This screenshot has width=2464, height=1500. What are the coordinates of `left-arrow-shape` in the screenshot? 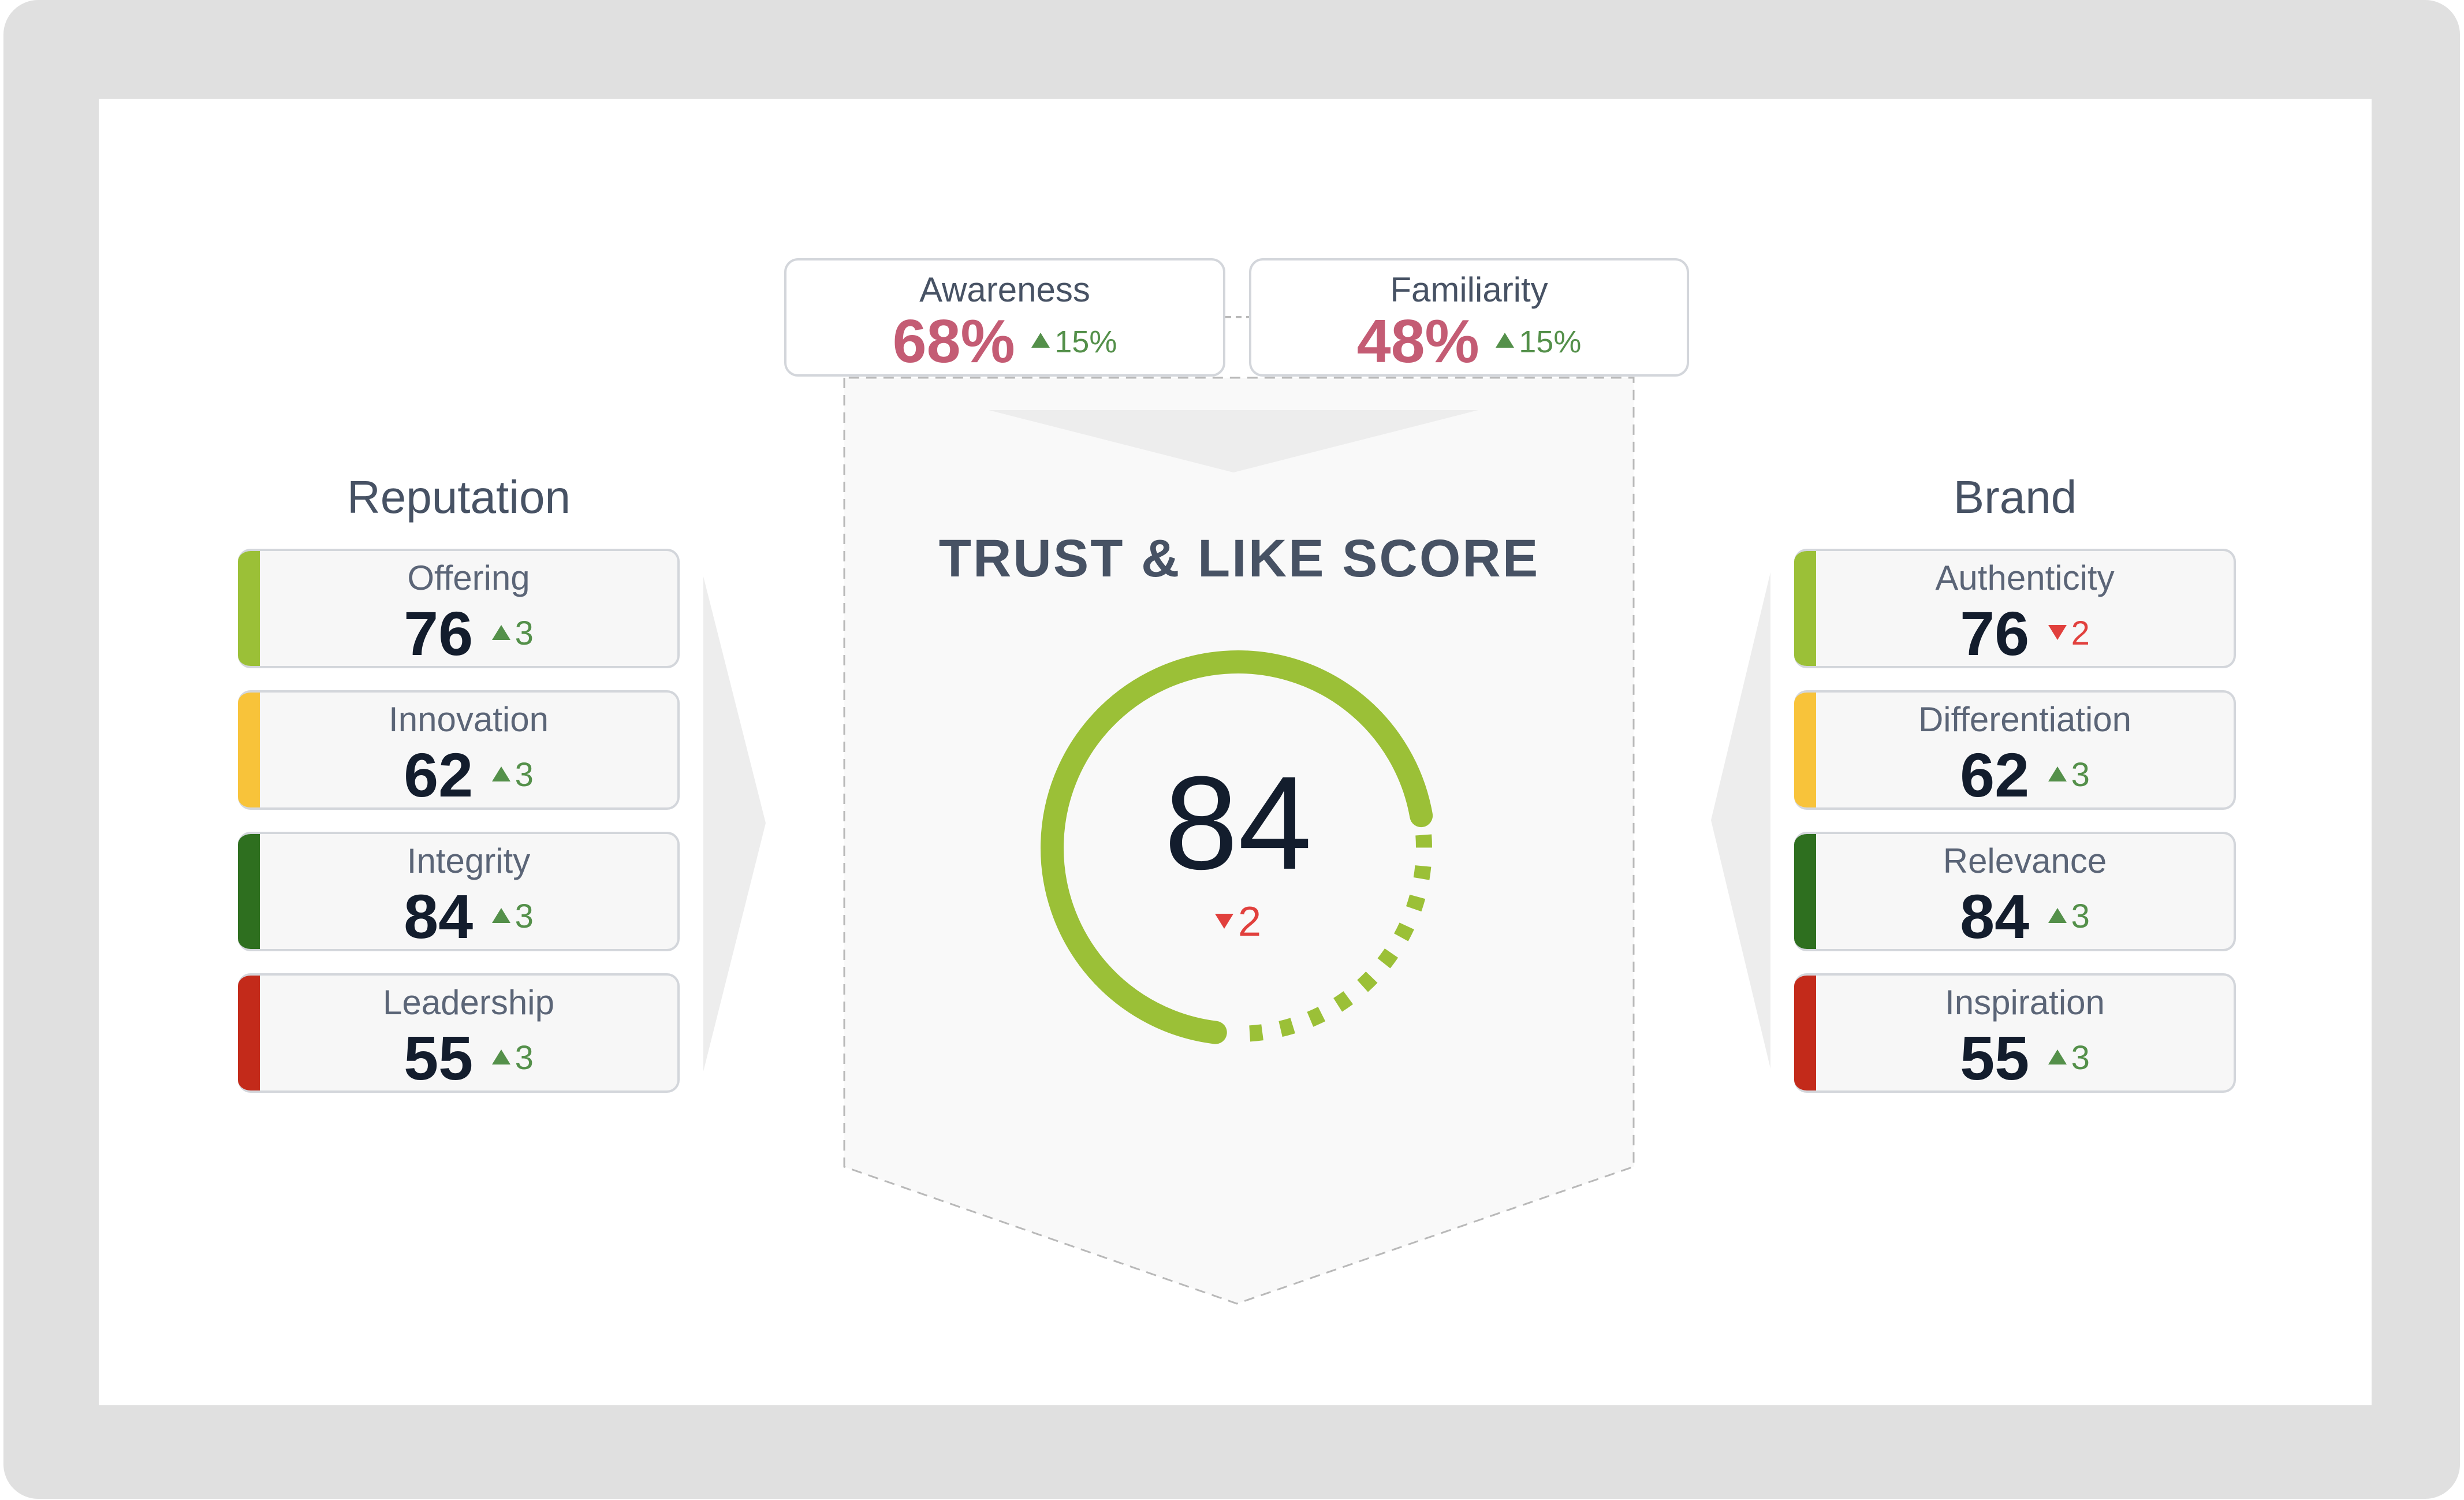 It's located at (1740, 820).